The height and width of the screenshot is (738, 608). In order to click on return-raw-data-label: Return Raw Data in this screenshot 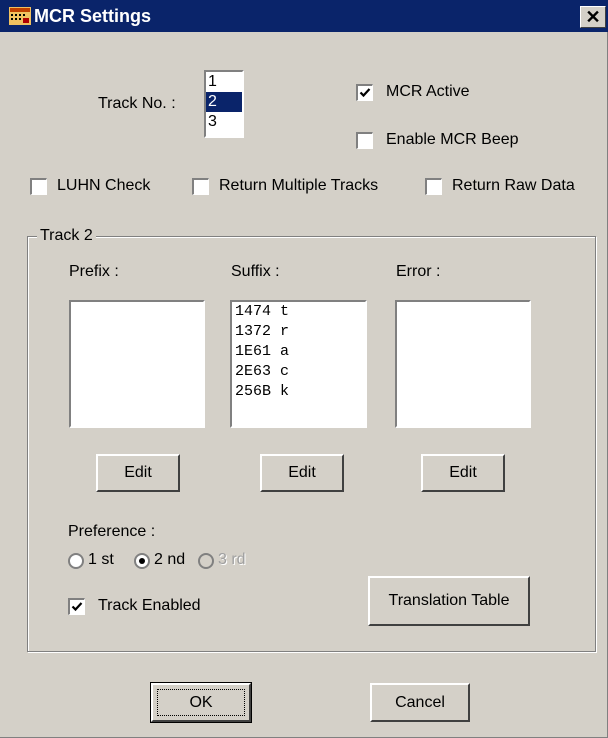, I will do `click(513, 185)`.